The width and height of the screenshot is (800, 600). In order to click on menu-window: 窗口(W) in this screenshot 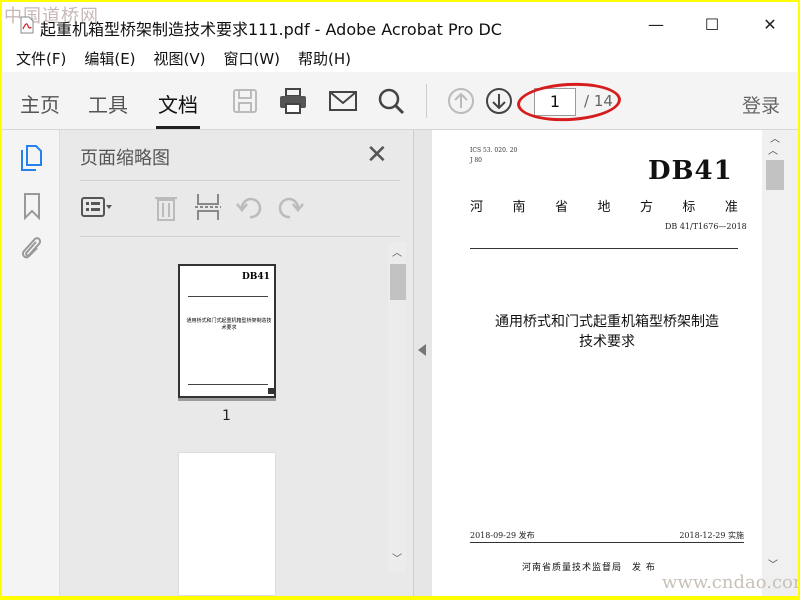, I will do `click(252, 58)`.